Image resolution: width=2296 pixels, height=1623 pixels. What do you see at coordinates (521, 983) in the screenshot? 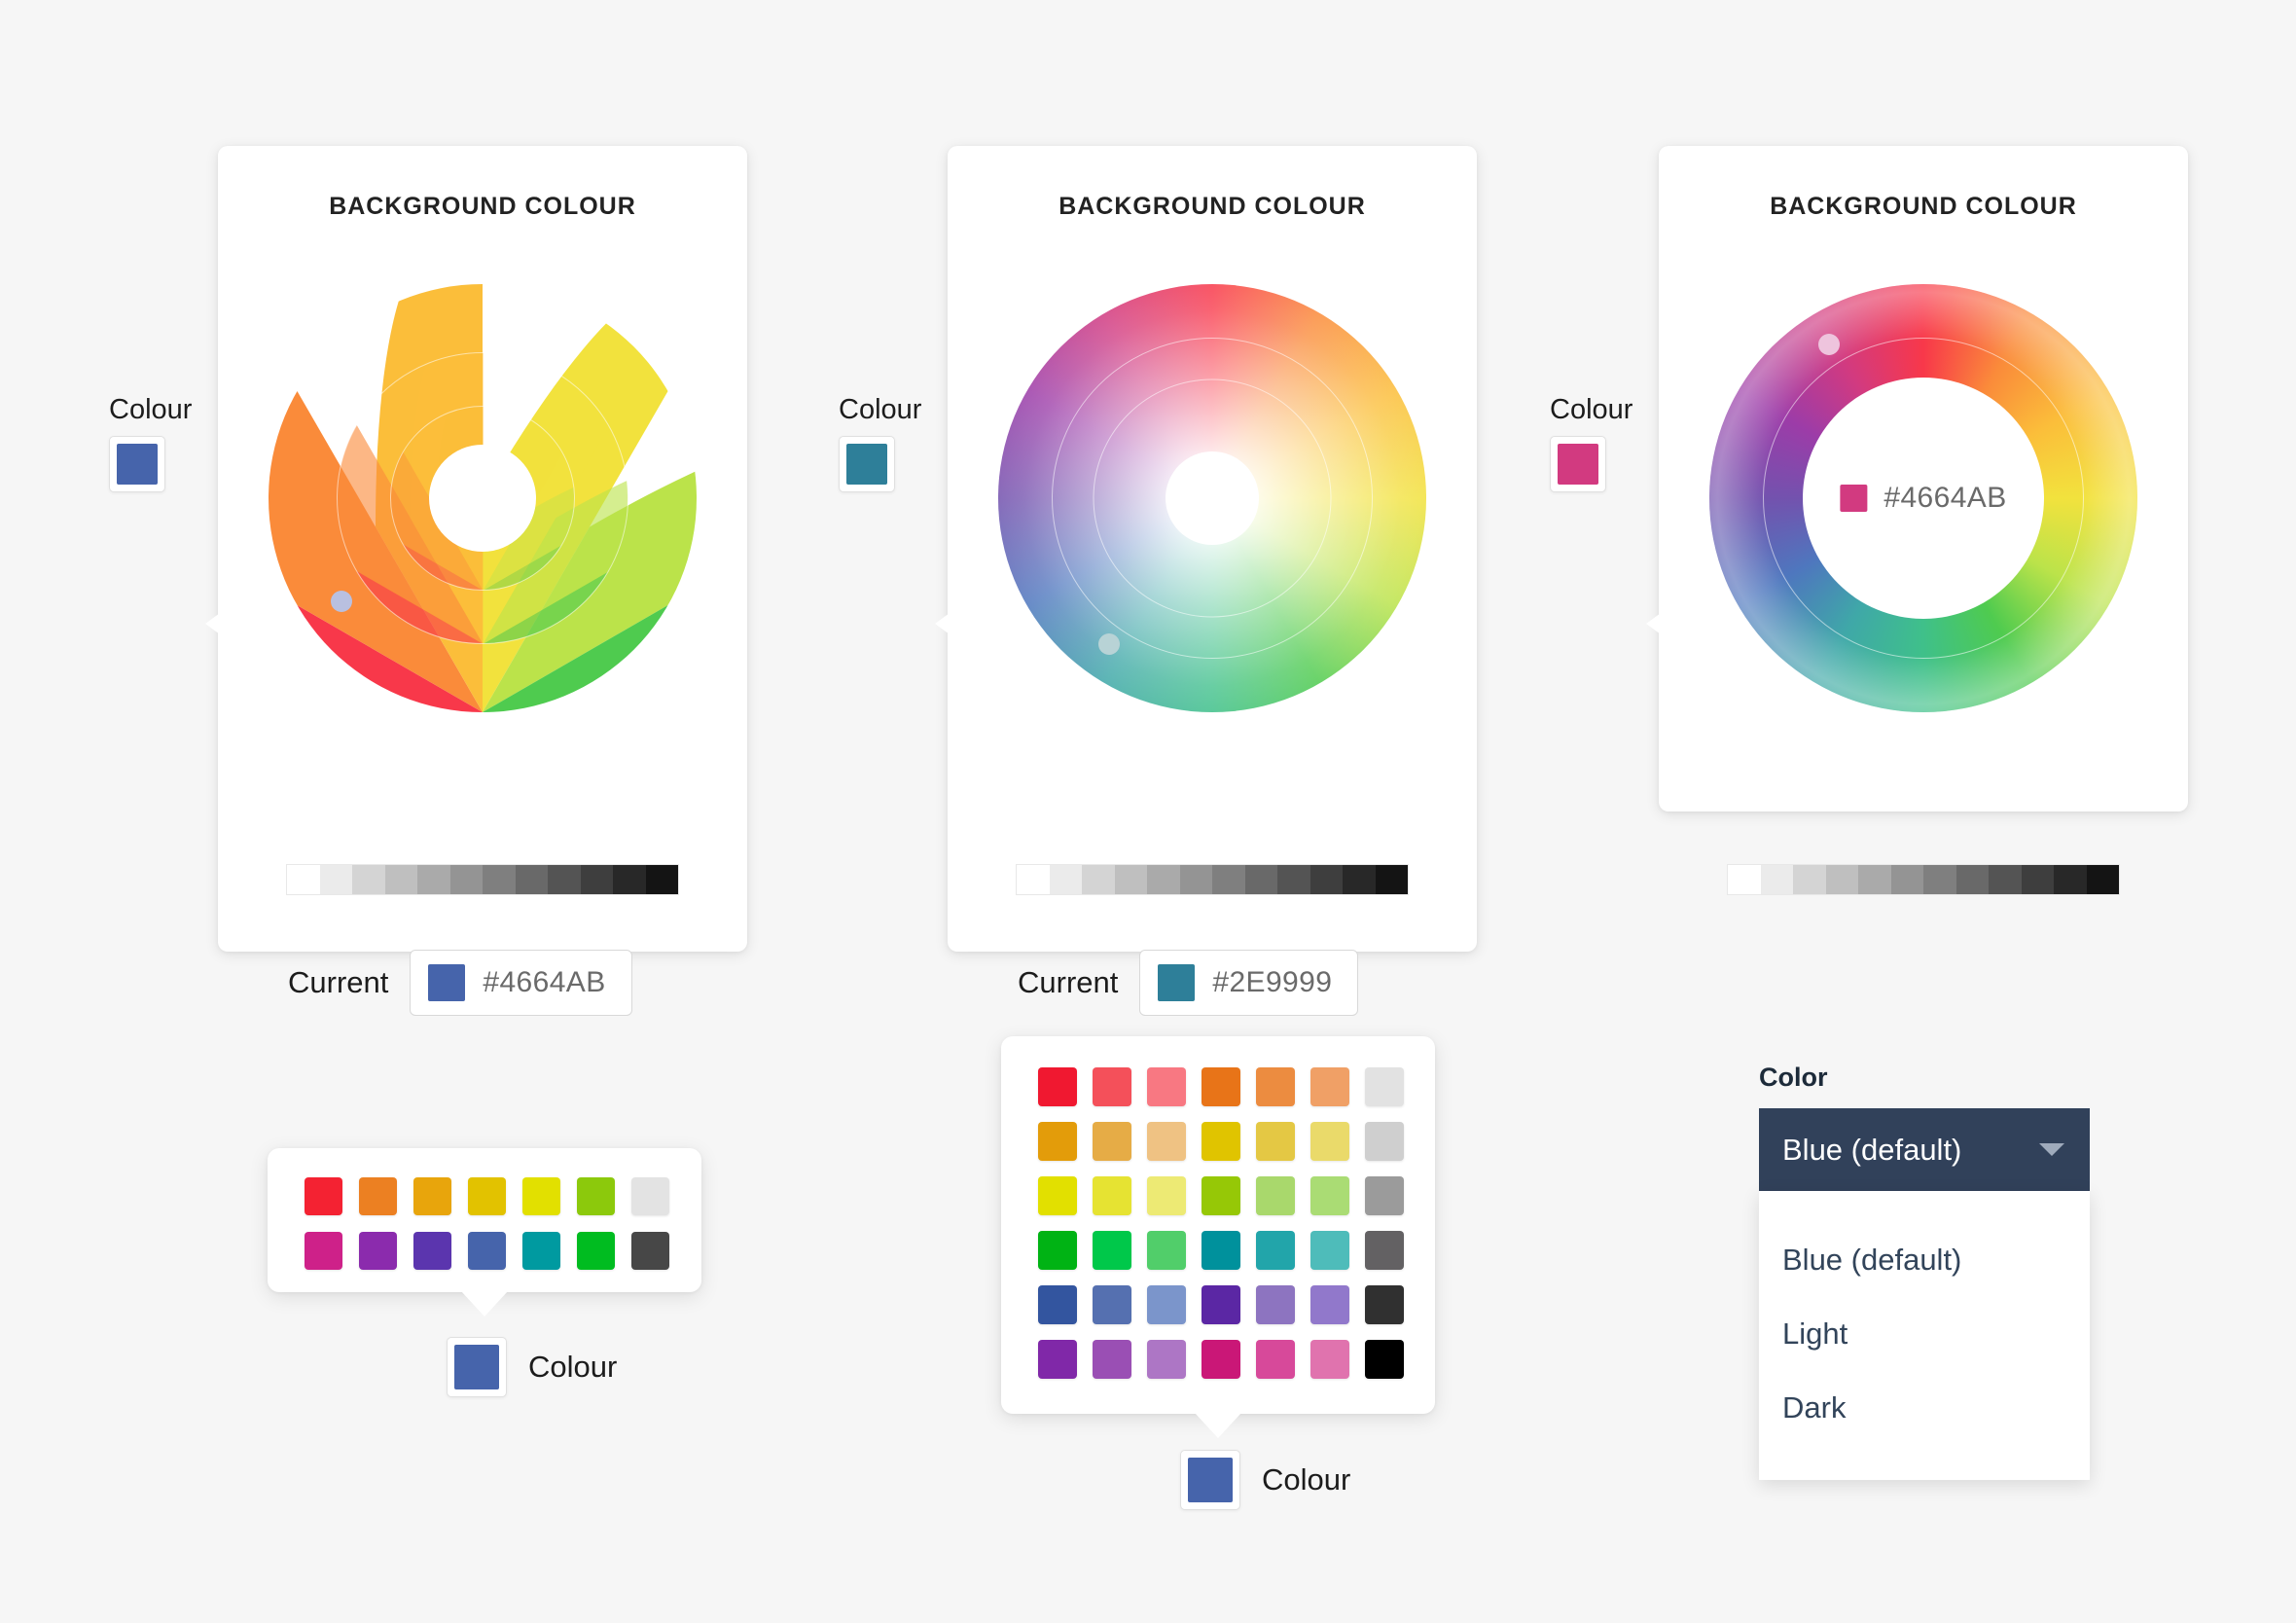
I see `current-colour-field-1: #4664AB` at bounding box center [521, 983].